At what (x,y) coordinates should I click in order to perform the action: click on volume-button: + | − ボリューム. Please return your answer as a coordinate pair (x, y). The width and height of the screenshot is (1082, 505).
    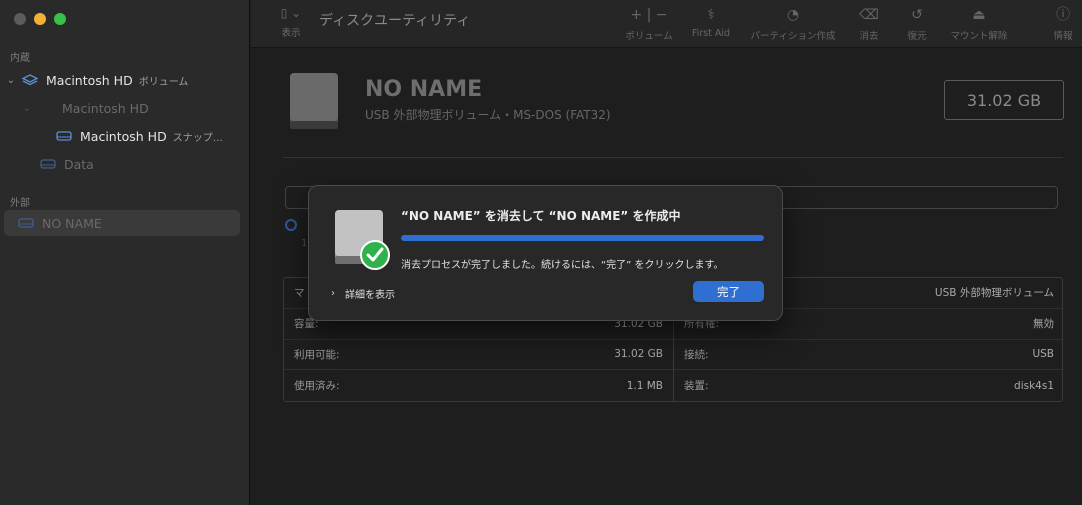
    Looking at the image, I should click on (649, 24).